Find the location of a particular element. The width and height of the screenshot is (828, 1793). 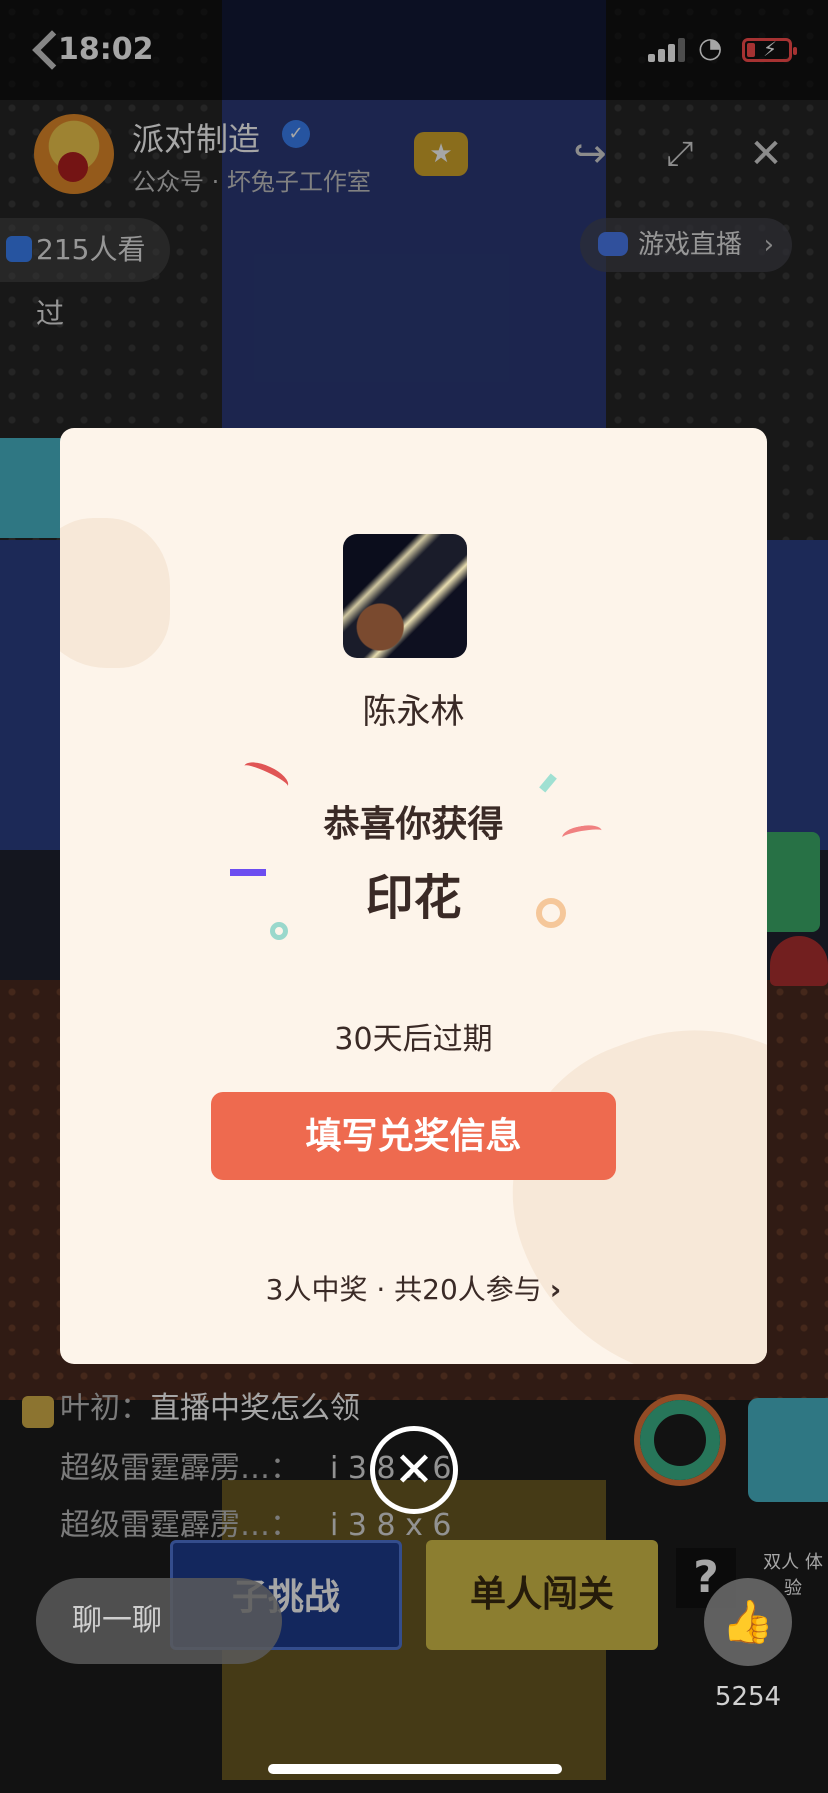

participants-link: 3人中奖 · 共20人参与 › is located at coordinates (413, 1288).